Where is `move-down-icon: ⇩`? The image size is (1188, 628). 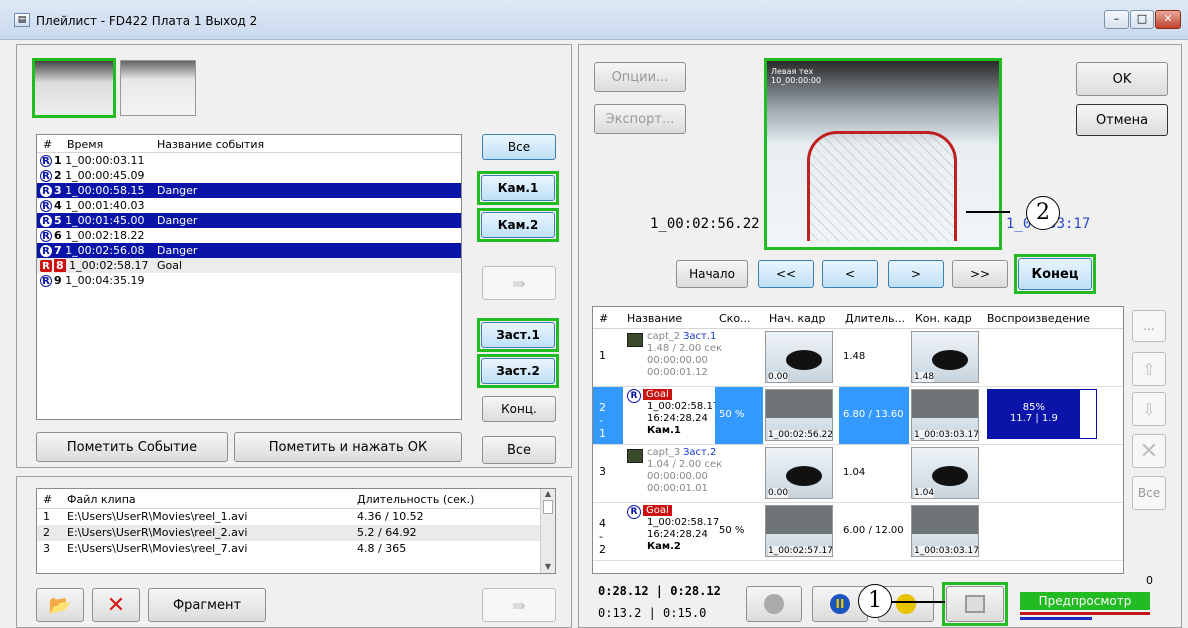 move-down-icon: ⇩ is located at coordinates (1149, 409).